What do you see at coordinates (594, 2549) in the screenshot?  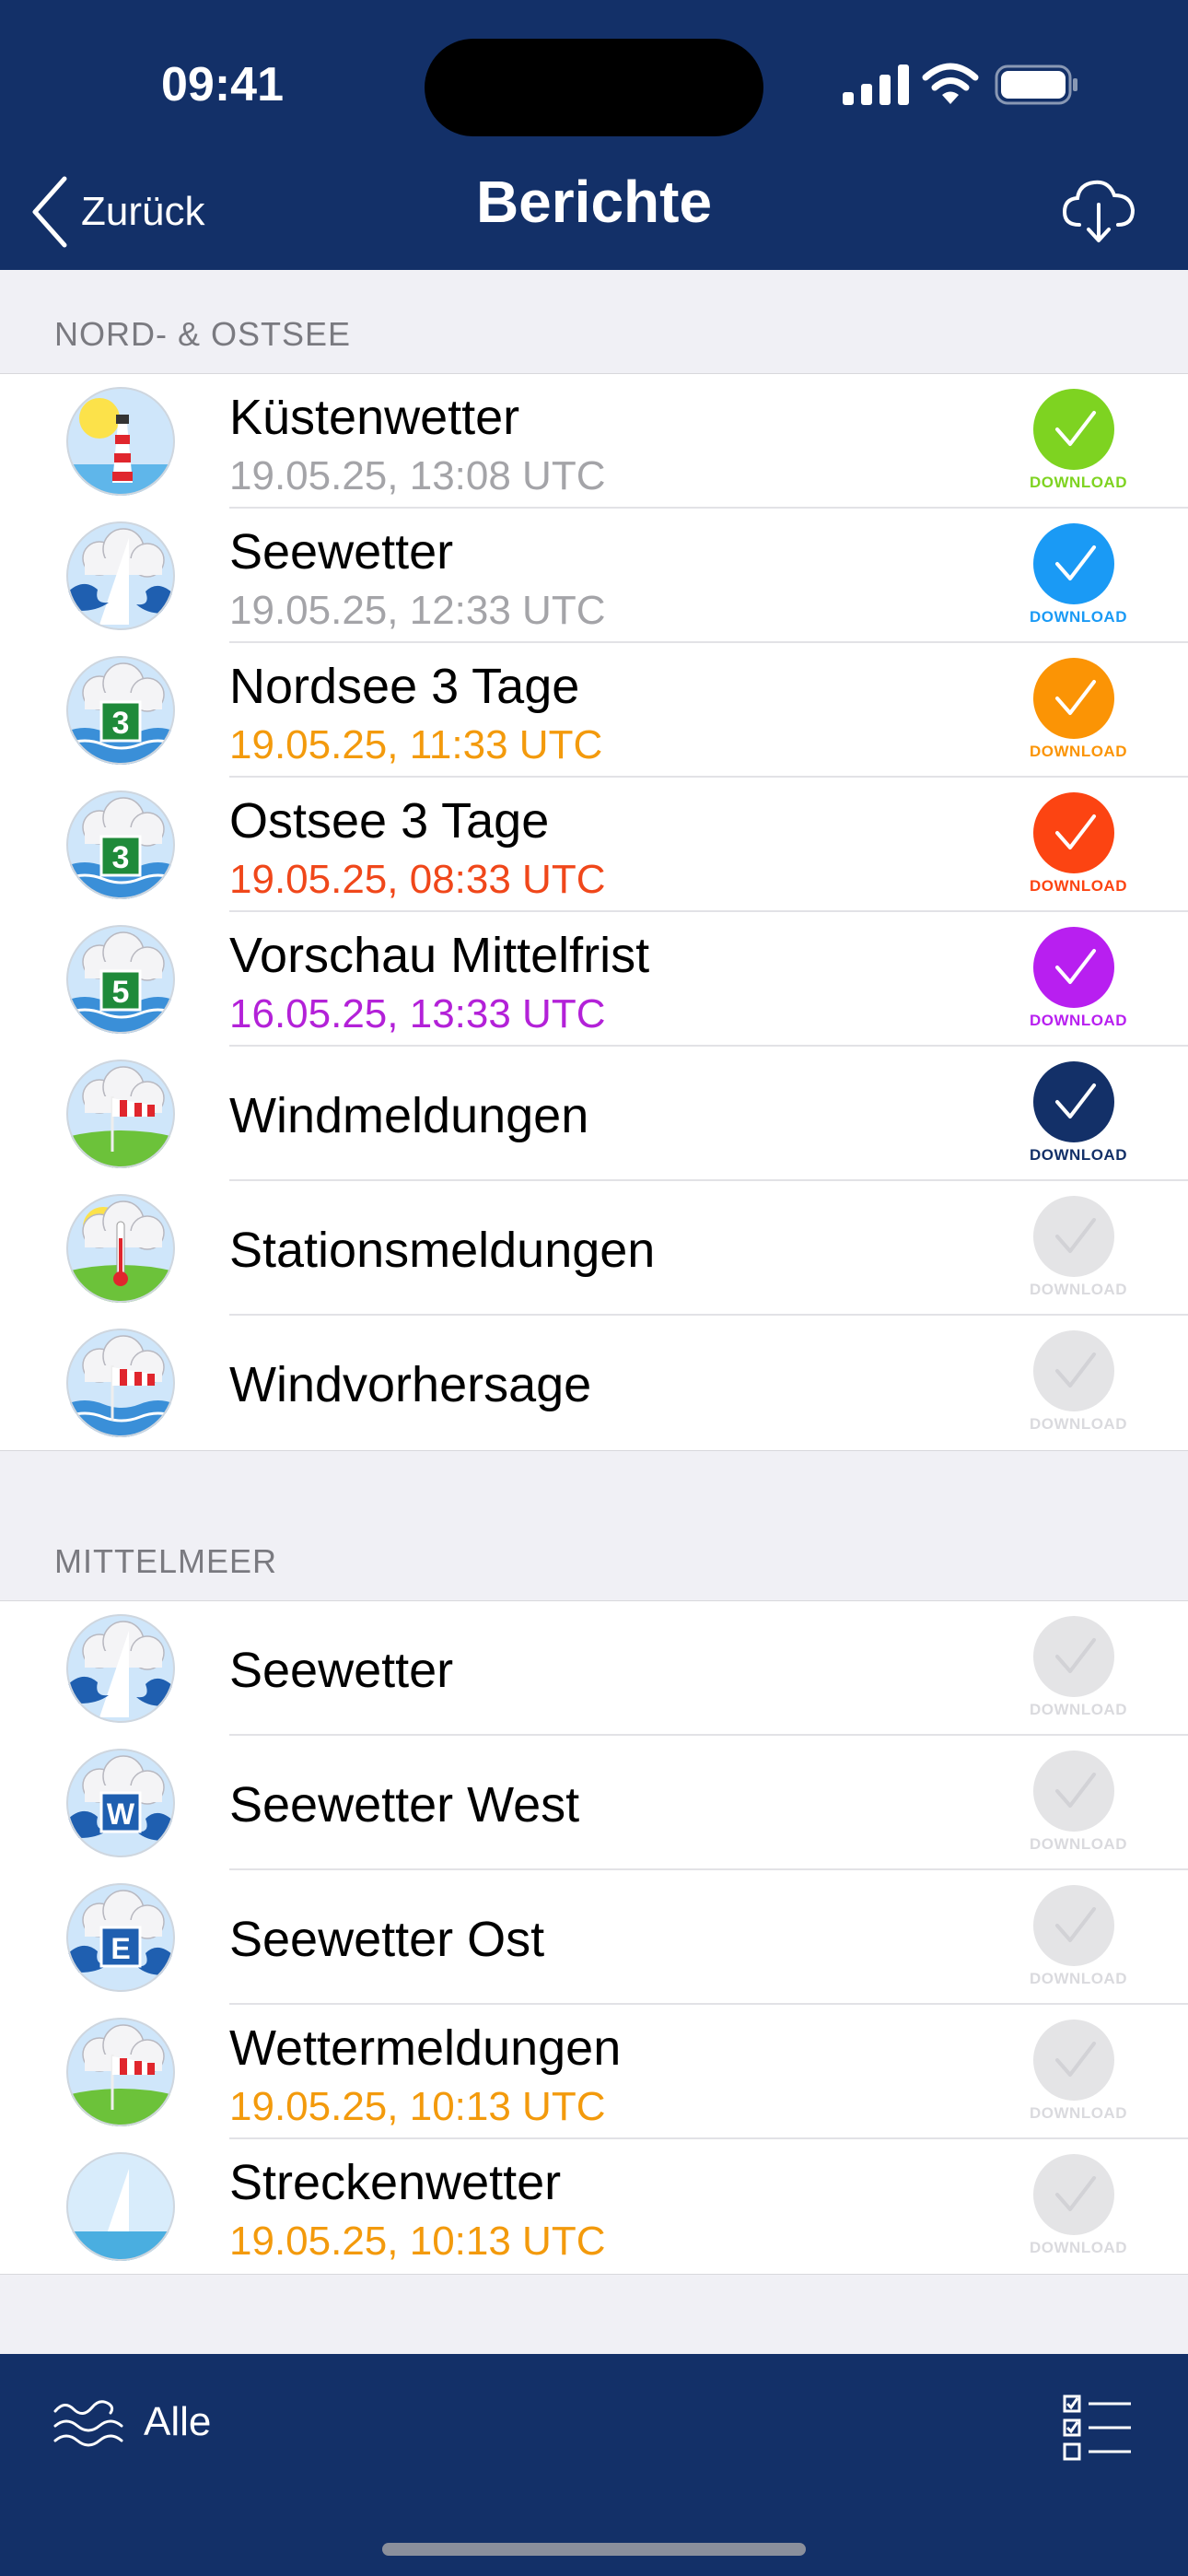 I see `home-indicator` at bounding box center [594, 2549].